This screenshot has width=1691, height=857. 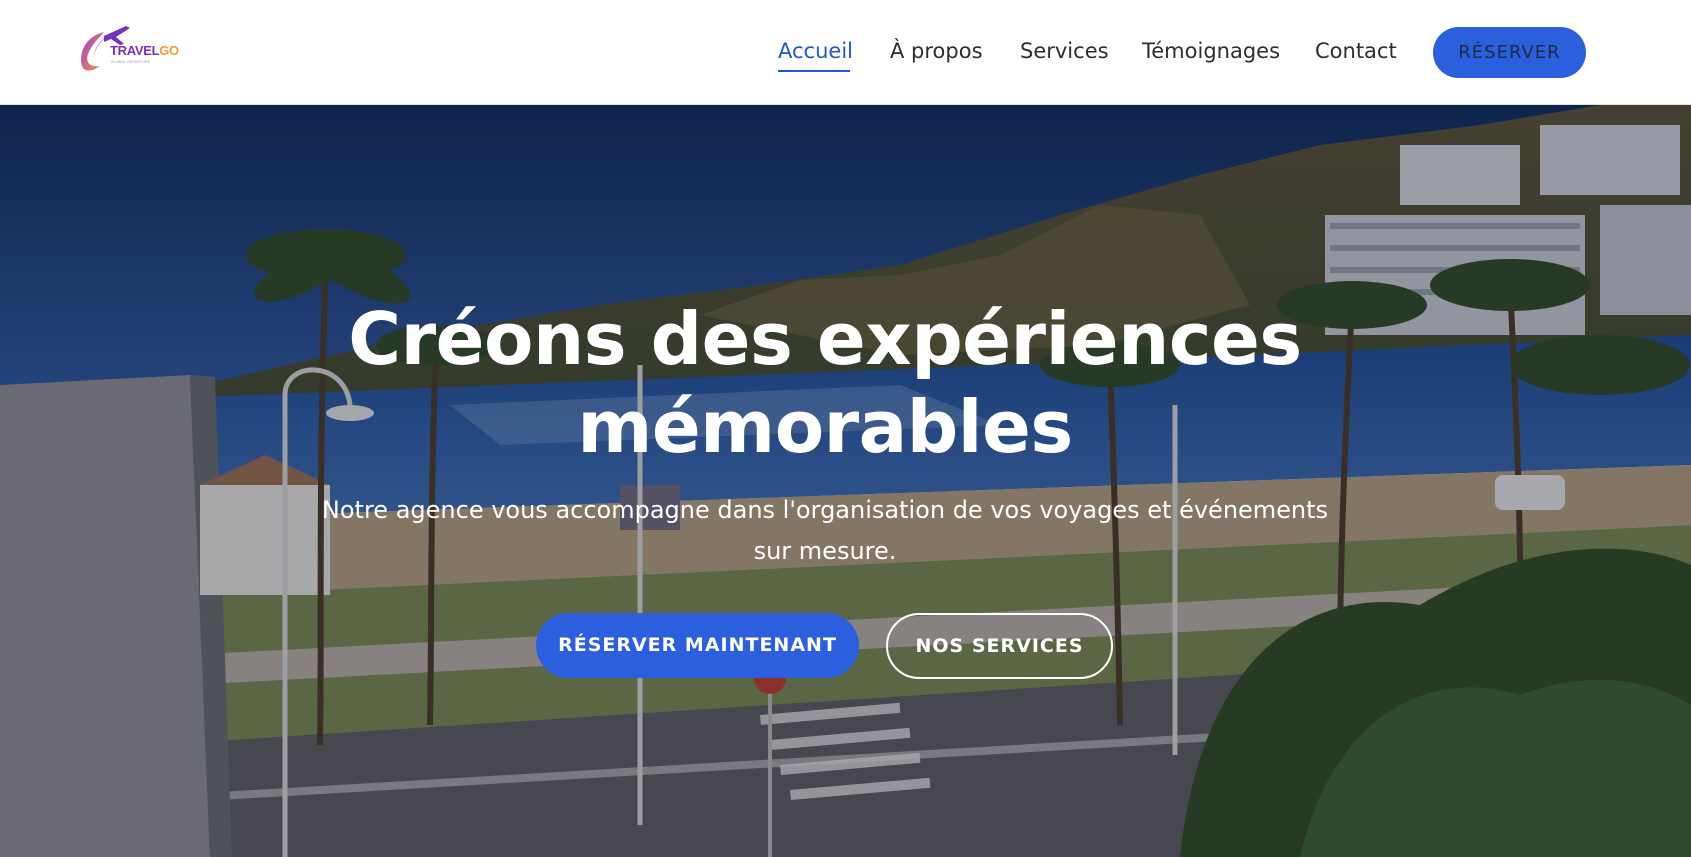 I want to click on brand-tagline: GLOBAL DEPARTURE, so click(x=131, y=62).